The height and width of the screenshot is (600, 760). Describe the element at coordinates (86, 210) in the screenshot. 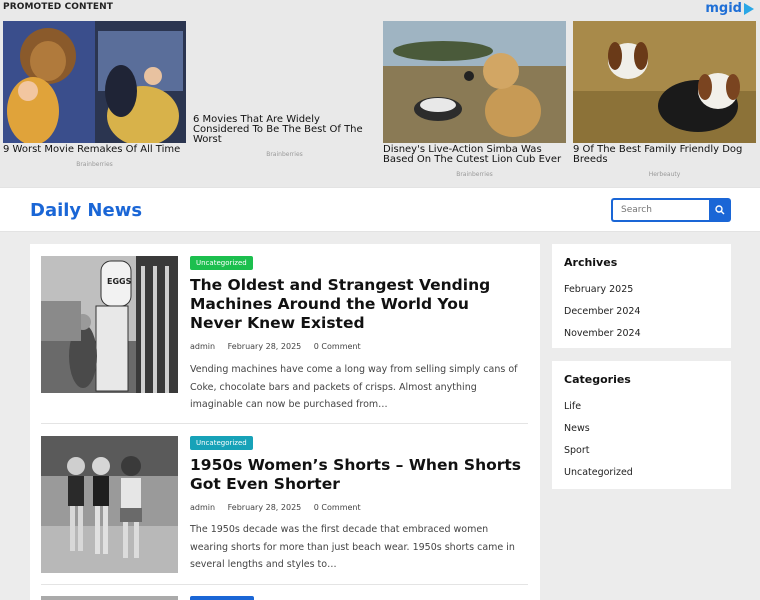

I see `site-title: Daily News` at that location.